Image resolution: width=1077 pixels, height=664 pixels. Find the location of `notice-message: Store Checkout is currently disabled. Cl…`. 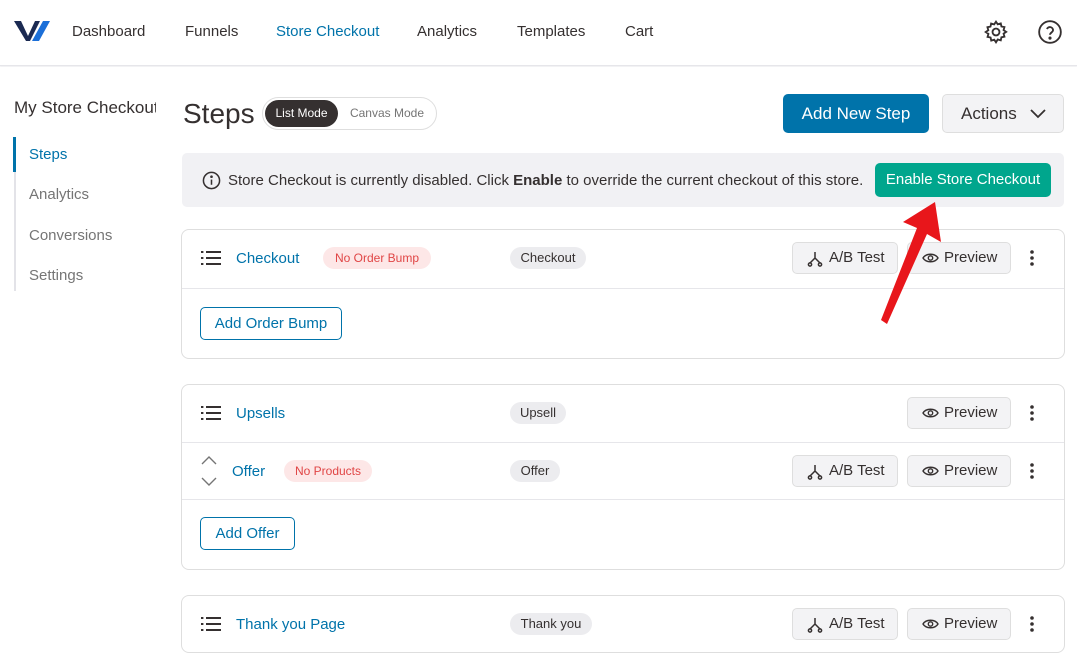

notice-message: Store Checkout is currently disabled. Cl… is located at coordinates (545, 180).